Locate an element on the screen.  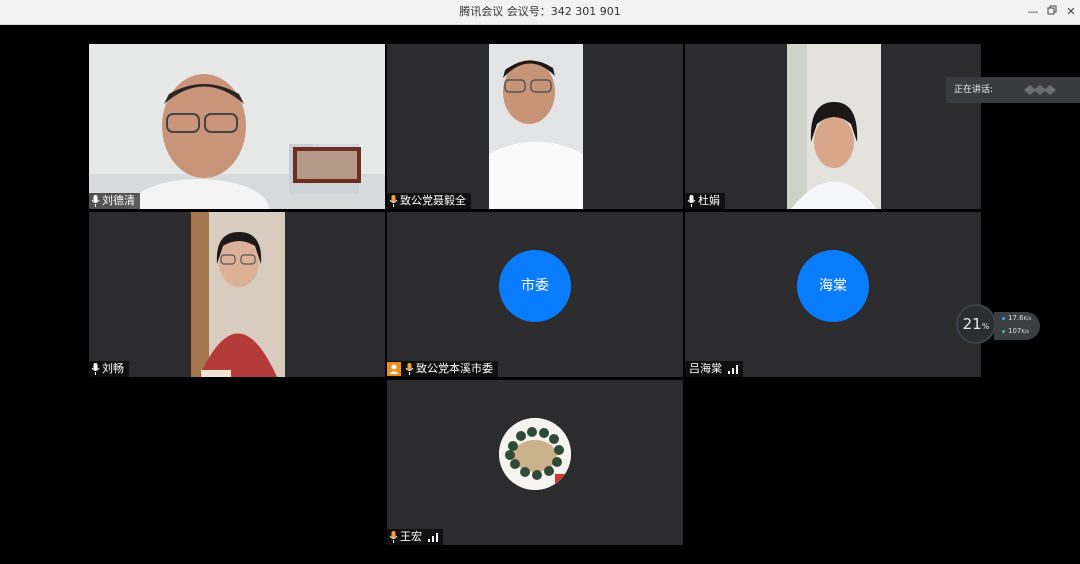
participant-avatar is located at coordinates (535, 454).